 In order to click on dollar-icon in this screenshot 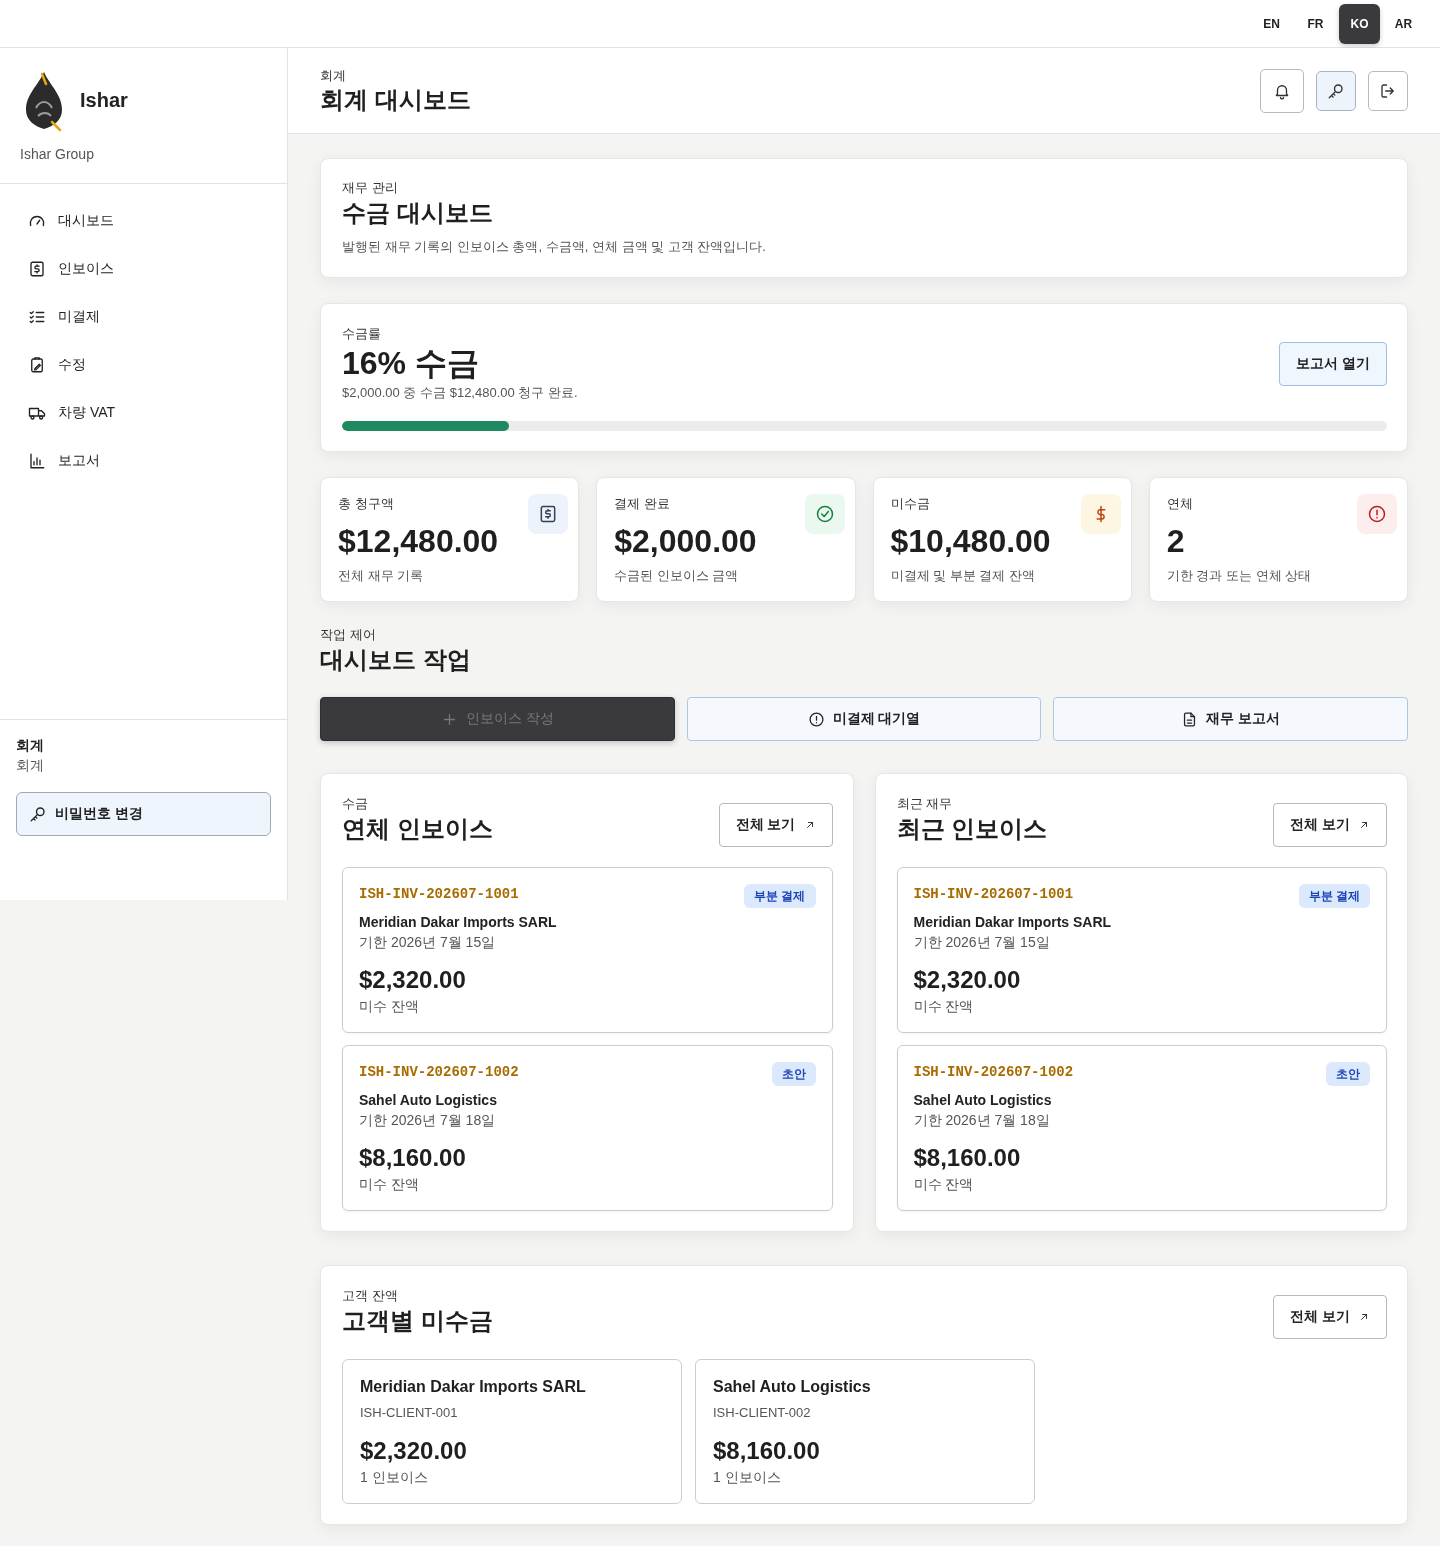, I will do `click(1100, 514)`.